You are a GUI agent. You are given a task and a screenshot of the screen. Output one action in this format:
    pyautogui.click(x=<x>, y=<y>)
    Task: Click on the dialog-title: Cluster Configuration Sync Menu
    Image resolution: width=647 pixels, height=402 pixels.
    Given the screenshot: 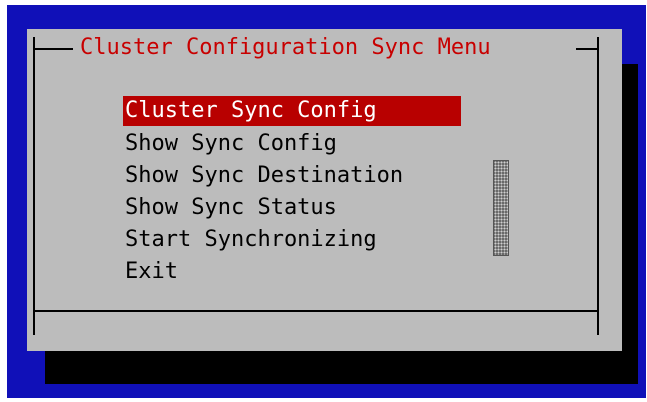 What is the action you would take?
    pyautogui.click(x=285, y=48)
    